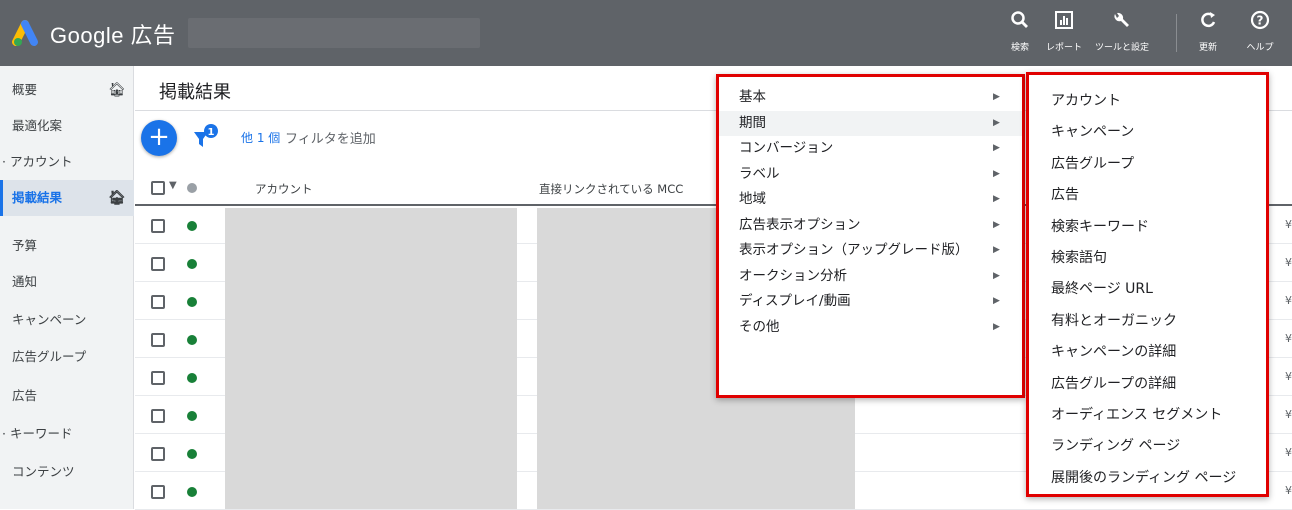  Describe the element at coordinates (870, 225) in the screenshot. I see `menu-item-category: 広告表示オプション ▶` at that location.